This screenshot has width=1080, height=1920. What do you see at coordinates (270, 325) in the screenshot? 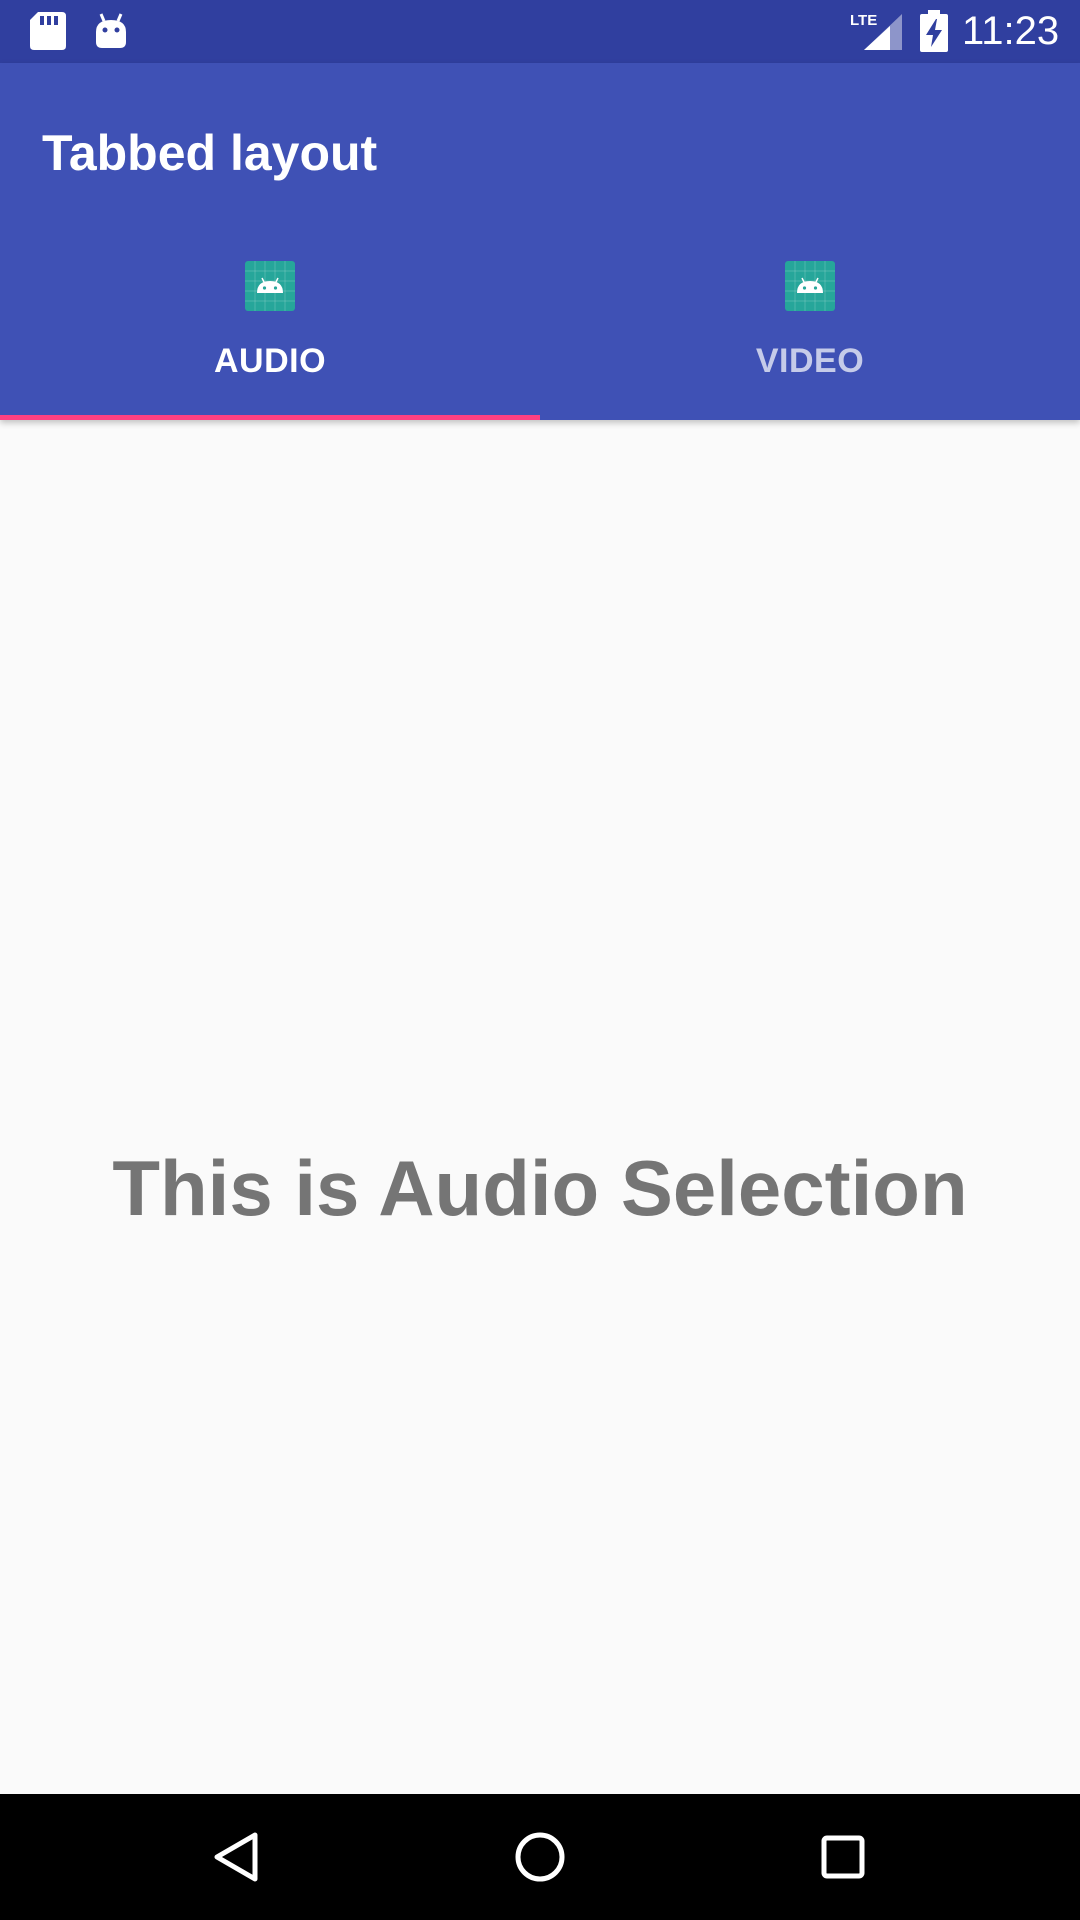
I see `tab-audio: AUDIO` at bounding box center [270, 325].